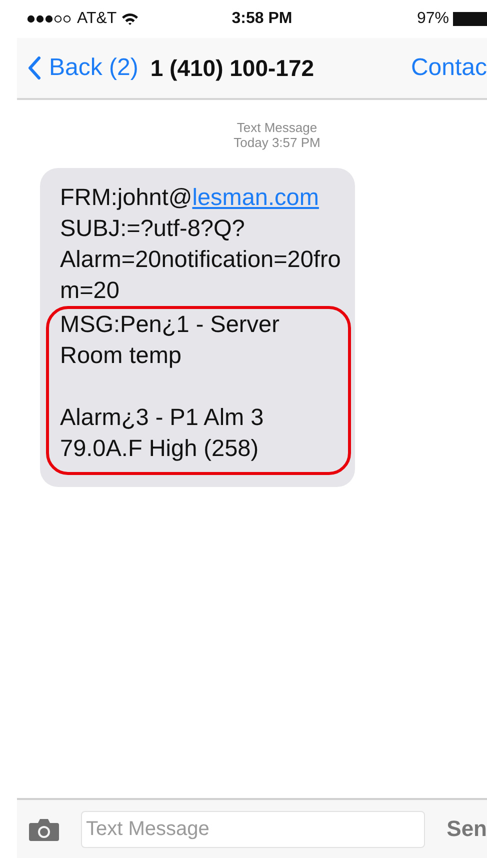 The height and width of the screenshot is (858, 487). I want to click on message-line: Alarm¿3 - P1 Alm 3, so click(162, 417).